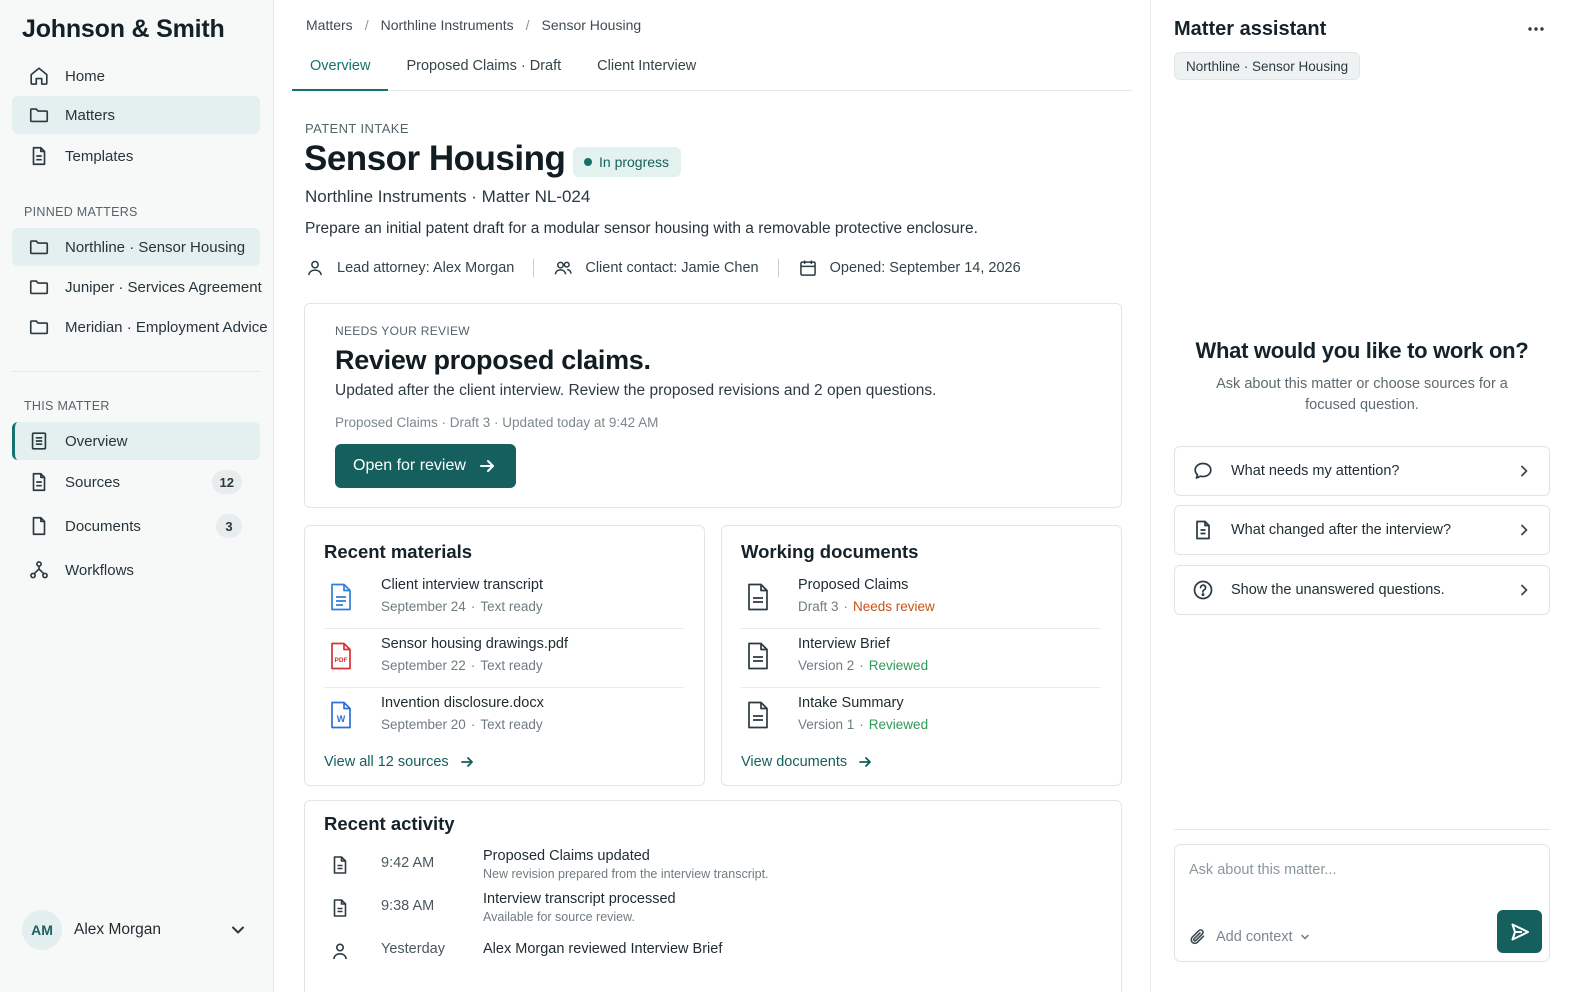 Image resolution: width=1586 pixels, height=992 pixels. Describe the element at coordinates (226, 482) in the screenshot. I see `sources-count-badge: 12` at that location.